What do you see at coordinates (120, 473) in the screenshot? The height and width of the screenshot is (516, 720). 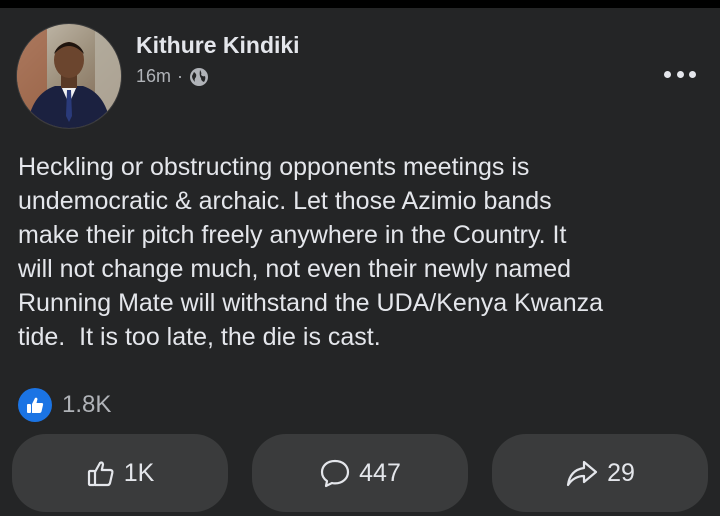 I see `like-button: 1K` at bounding box center [120, 473].